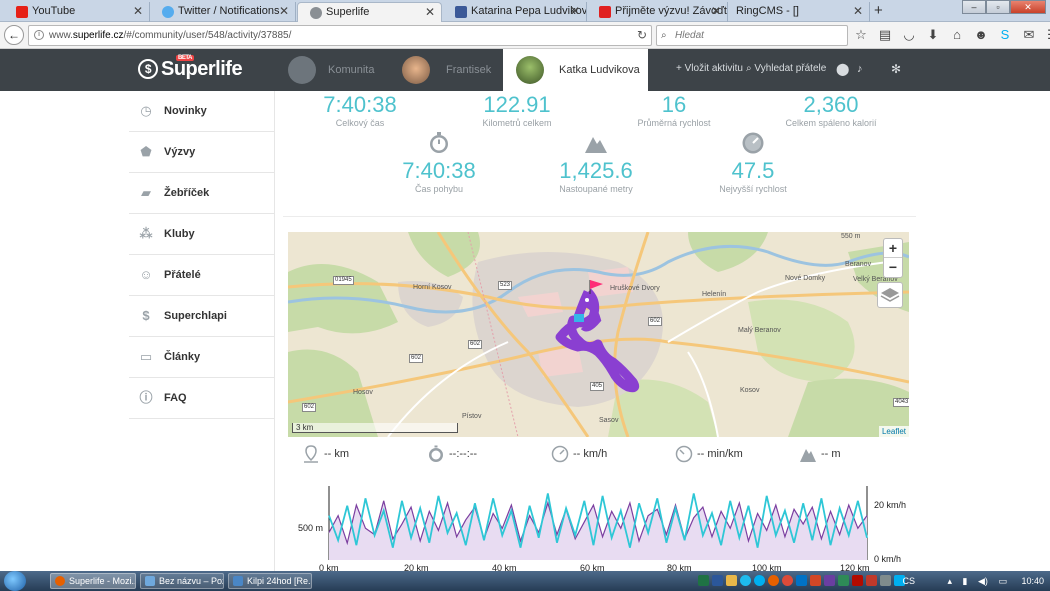  I want to click on paint-icon, so click(150, 581).